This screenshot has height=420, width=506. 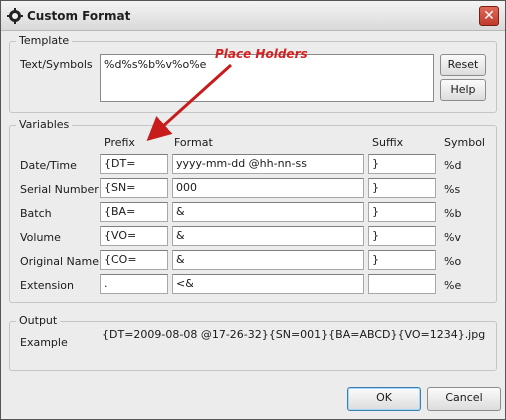 I want to click on original-name-prefix-input: {CO=, so click(x=134, y=260).